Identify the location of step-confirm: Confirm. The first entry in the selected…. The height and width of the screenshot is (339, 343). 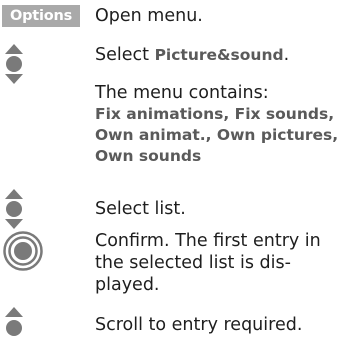
(208, 263).